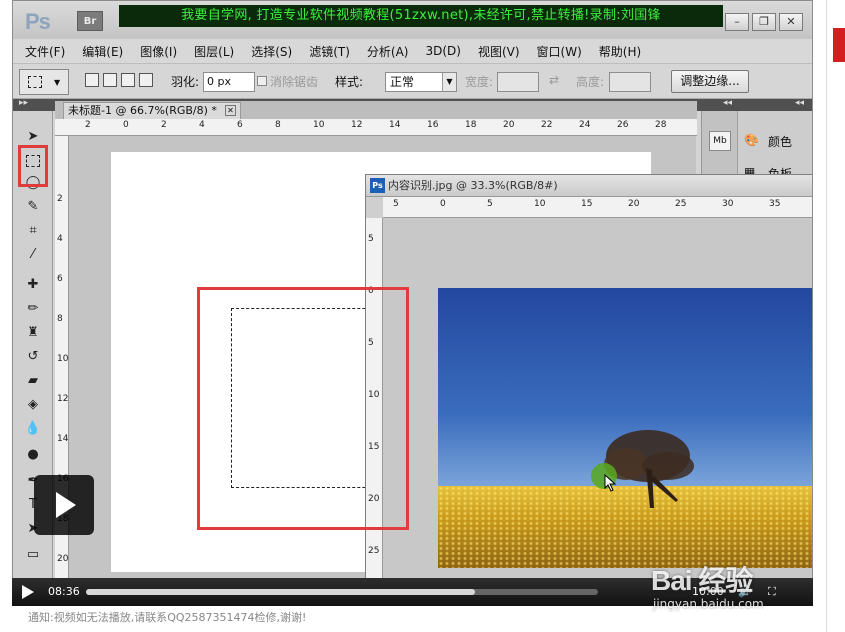 This screenshot has height=632, width=845. What do you see at coordinates (681, 204) in the screenshot?
I see `ruler-tick-label: 25` at bounding box center [681, 204].